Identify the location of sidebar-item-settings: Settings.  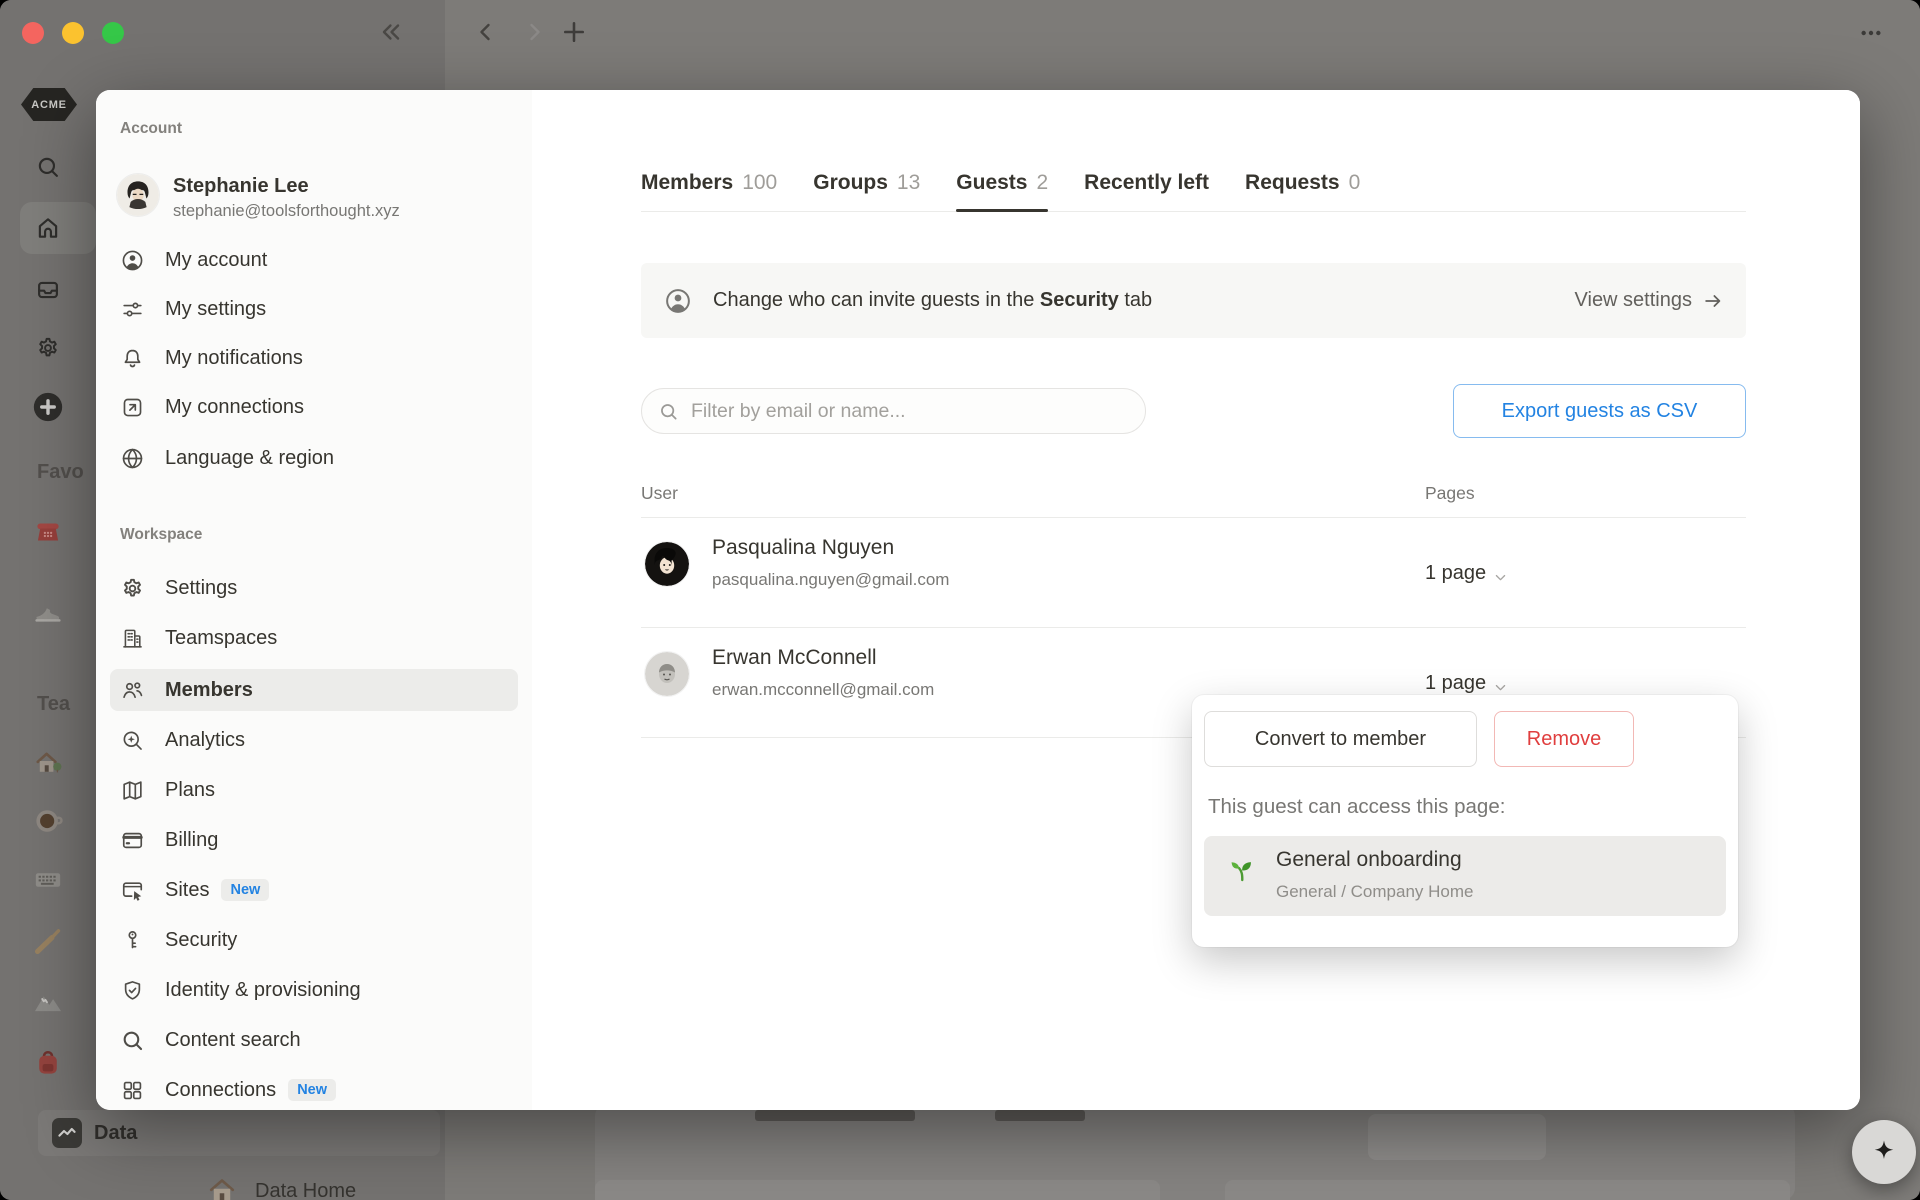
(314, 588).